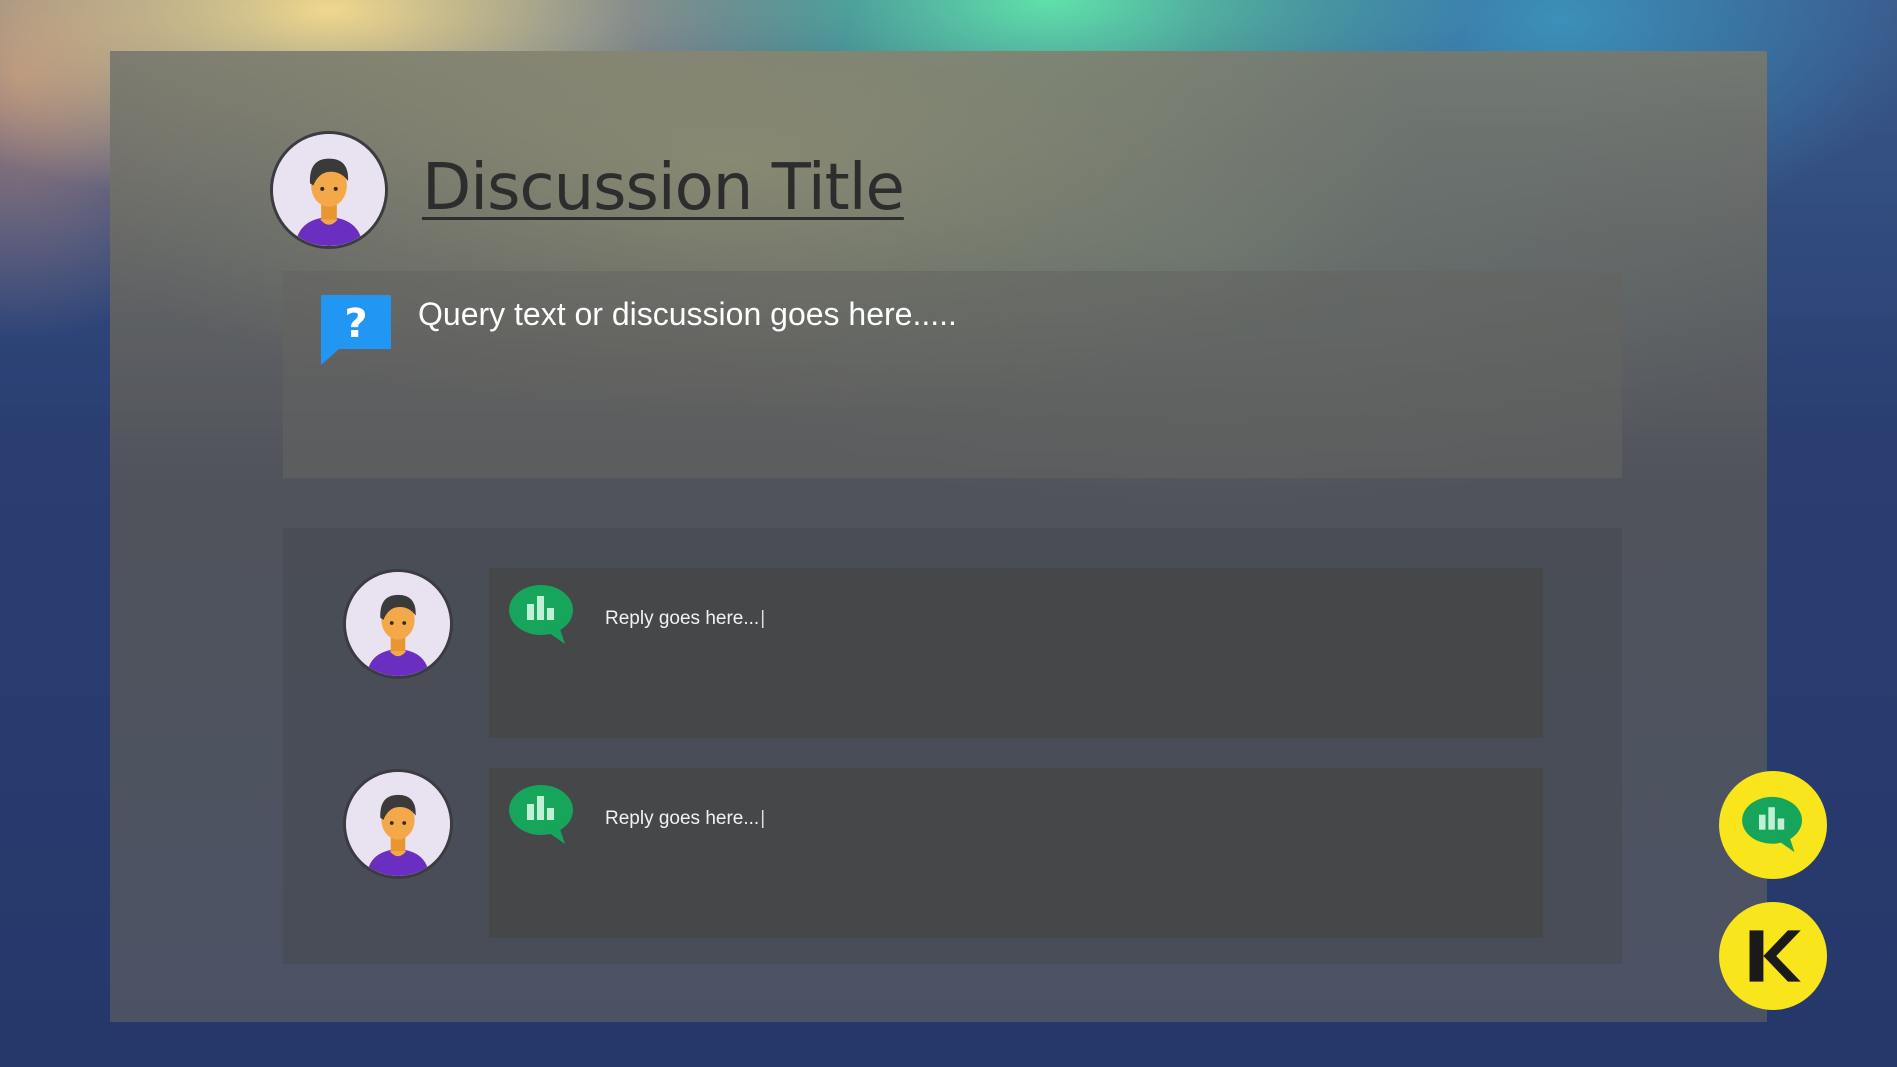  I want to click on author-avatar, so click(329, 190).